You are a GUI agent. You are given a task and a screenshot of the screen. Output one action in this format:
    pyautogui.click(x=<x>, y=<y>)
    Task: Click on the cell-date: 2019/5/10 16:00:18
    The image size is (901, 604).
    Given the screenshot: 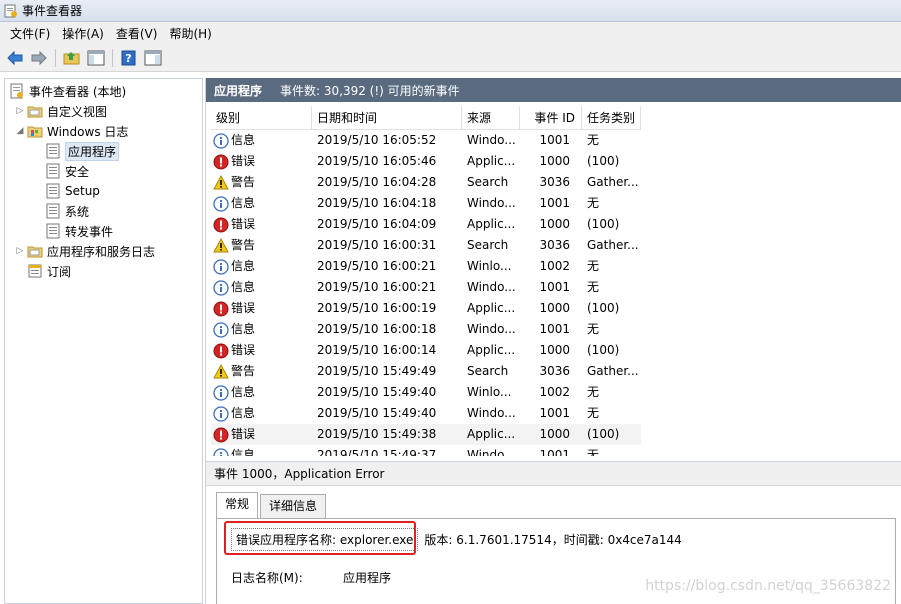 What is the action you would take?
    pyautogui.click(x=377, y=329)
    